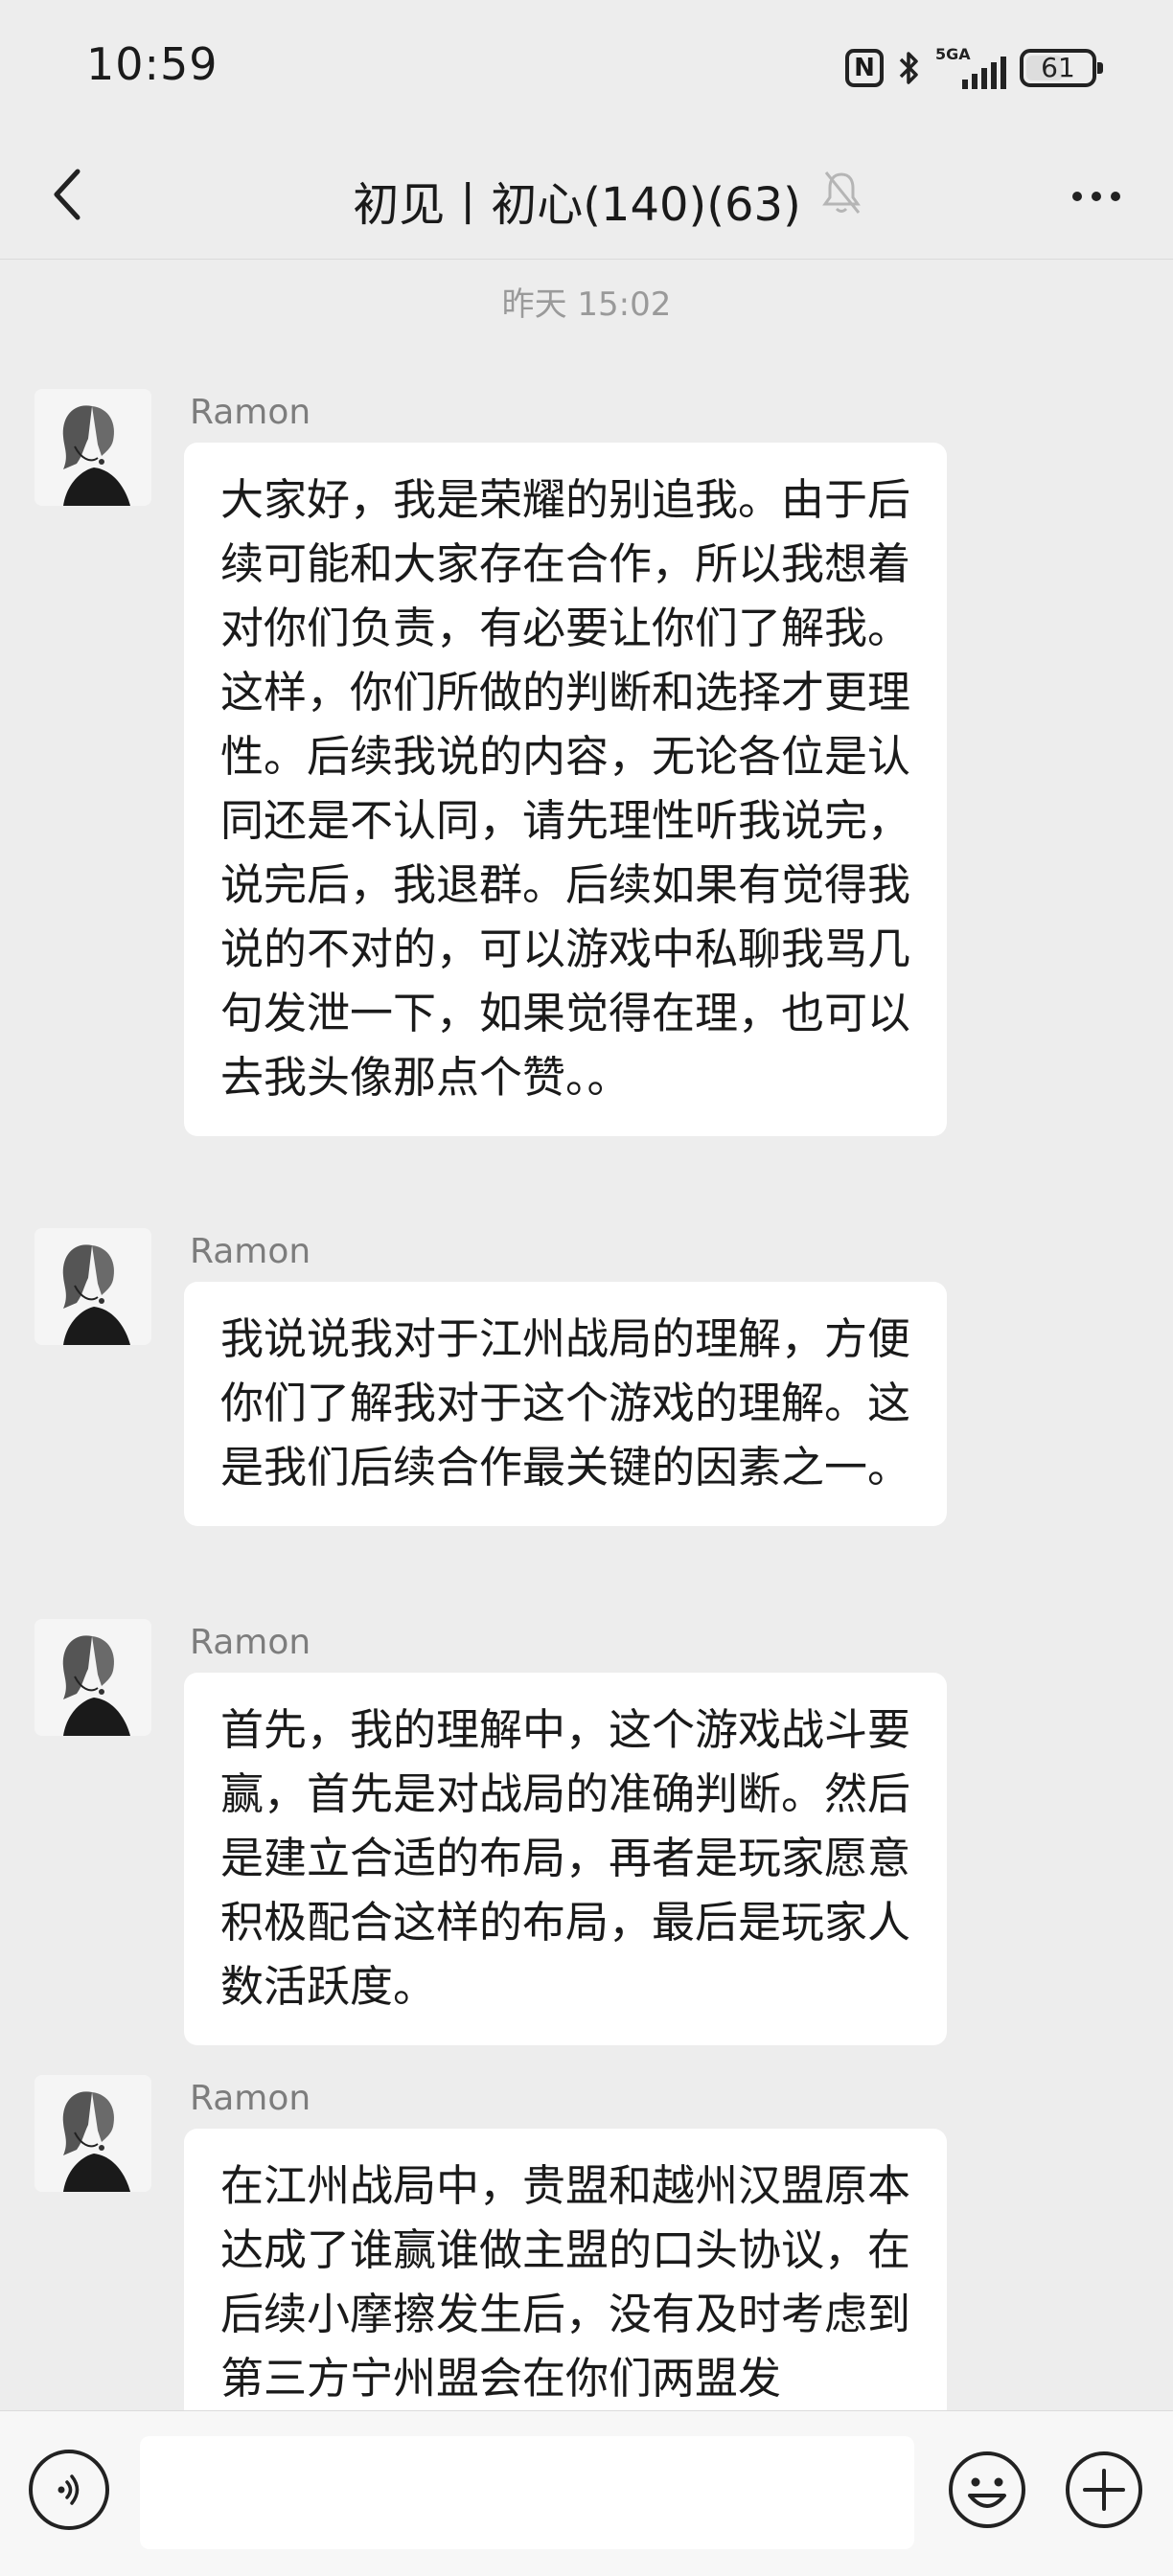 The image size is (1173, 2576). I want to click on voice-icon, so click(69, 2489).